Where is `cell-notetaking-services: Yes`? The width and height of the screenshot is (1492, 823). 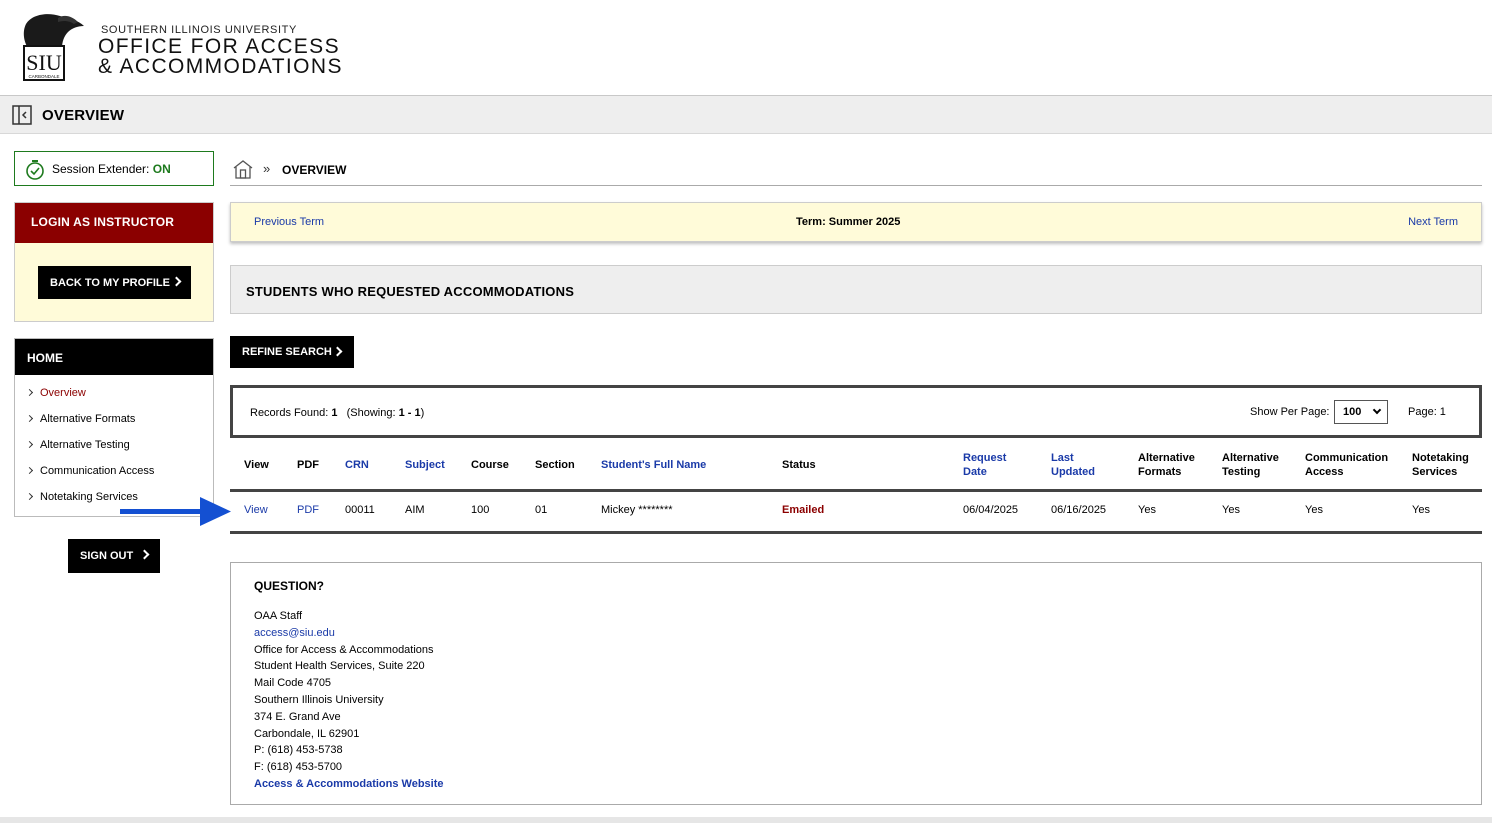 cell-notetaking-services: Yes is located at coordinates (1421, 510).